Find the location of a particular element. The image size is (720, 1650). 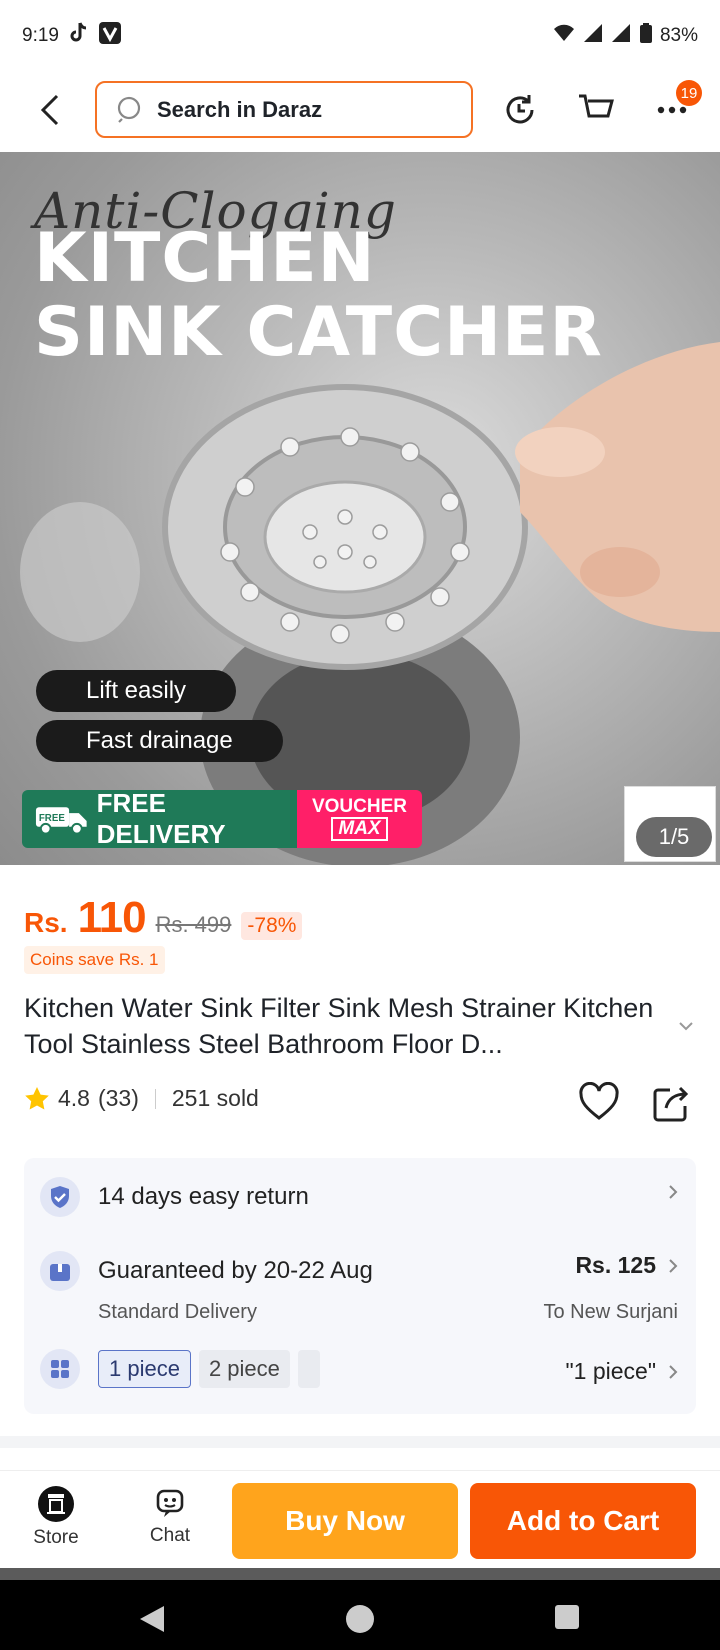

chevron-down-icon is located at coordinates (686, 1026).